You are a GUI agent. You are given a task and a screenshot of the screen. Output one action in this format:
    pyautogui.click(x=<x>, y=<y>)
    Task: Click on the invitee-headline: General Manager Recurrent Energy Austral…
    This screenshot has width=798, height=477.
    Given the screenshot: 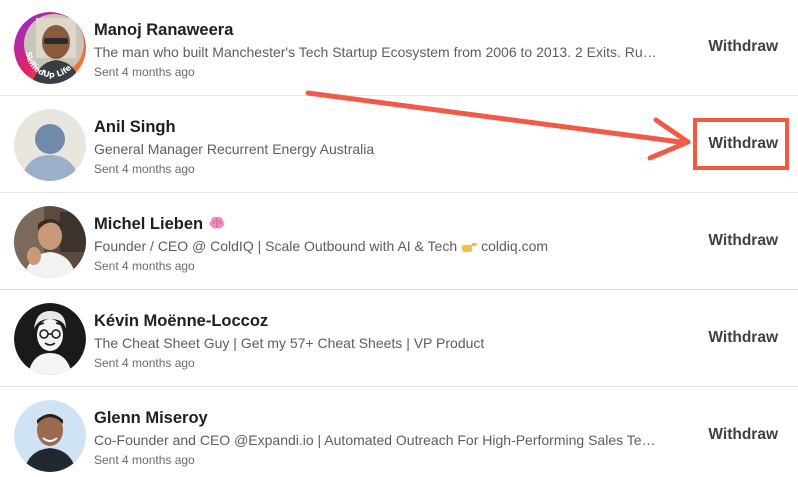 What is the action you would take?
    pyautogui.click(x=234, y=149)
    